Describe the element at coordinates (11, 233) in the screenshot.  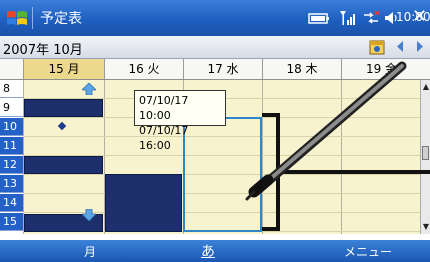
I see `hour-label: 16` at that location.